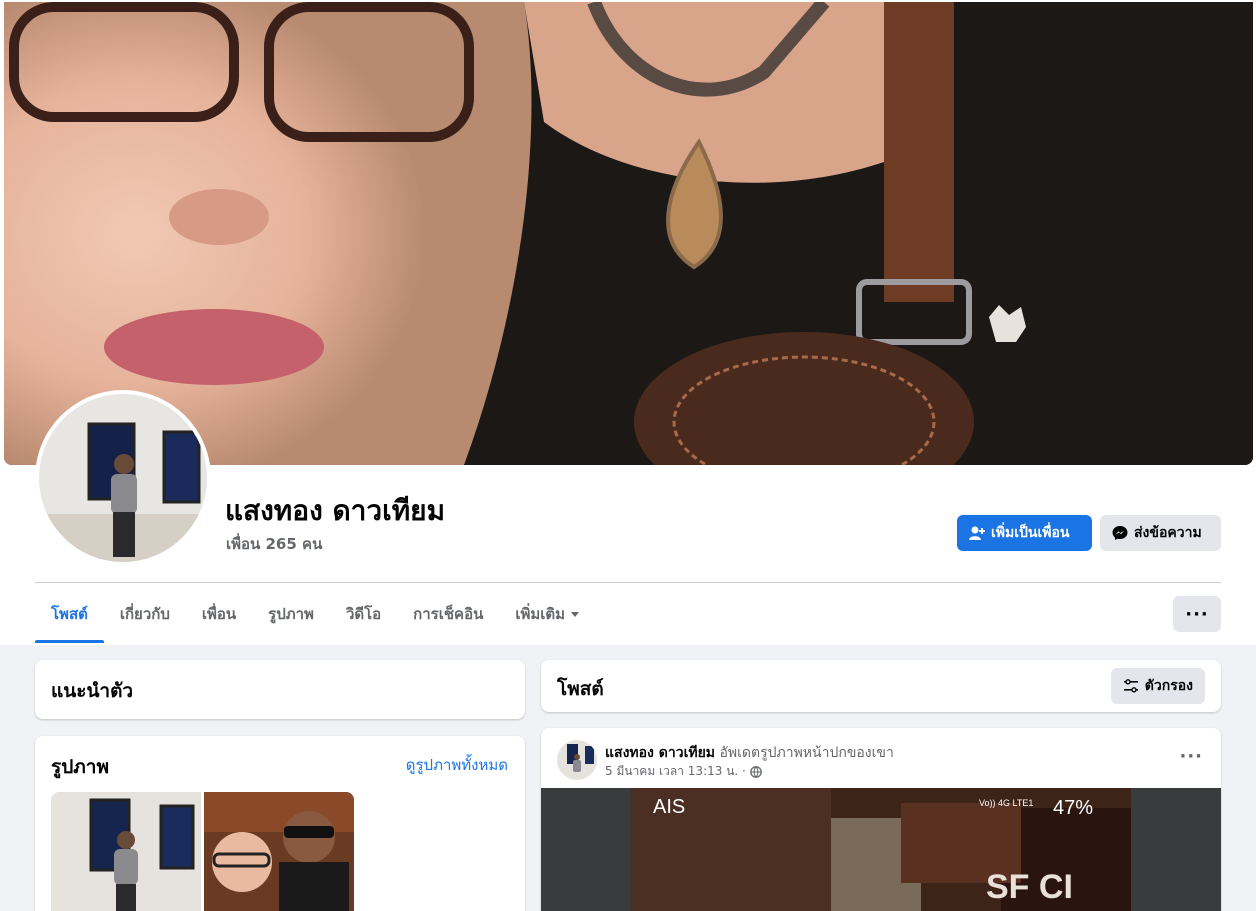 This screenshot has height=911, width=1256. I want to click on photo-sign-text: SF CI, so click(1029, 887).